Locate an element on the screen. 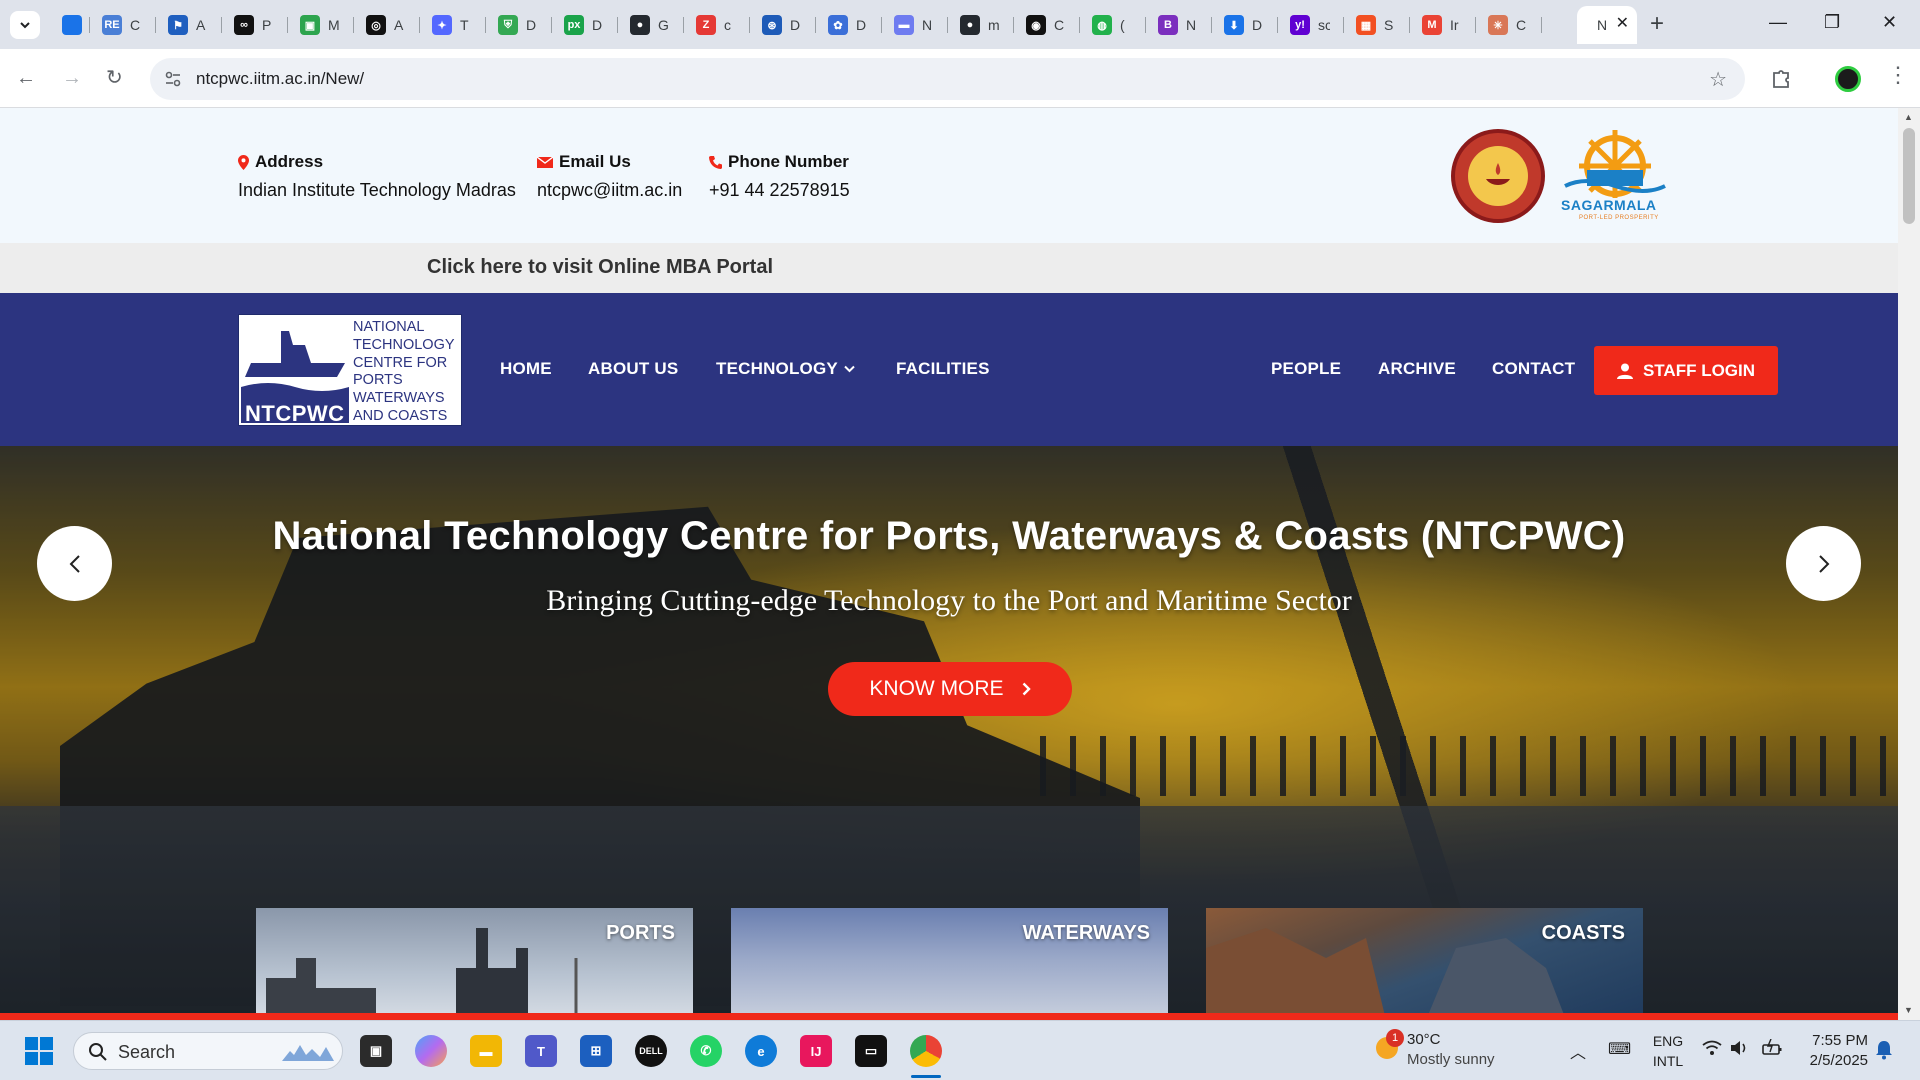  store-icon: ⊞ is located at coordinates (596, 1051).